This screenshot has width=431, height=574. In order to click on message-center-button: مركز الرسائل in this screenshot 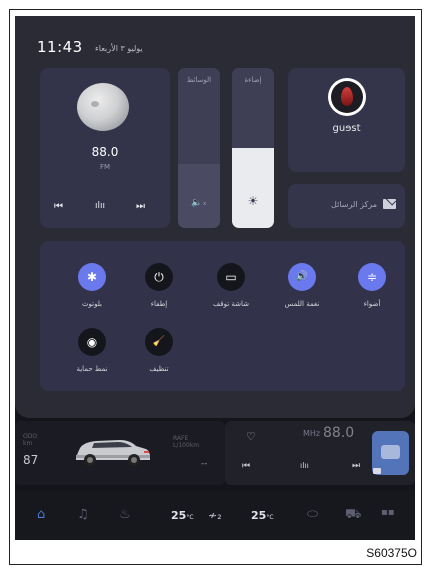, I will do `click(346, 206)`.